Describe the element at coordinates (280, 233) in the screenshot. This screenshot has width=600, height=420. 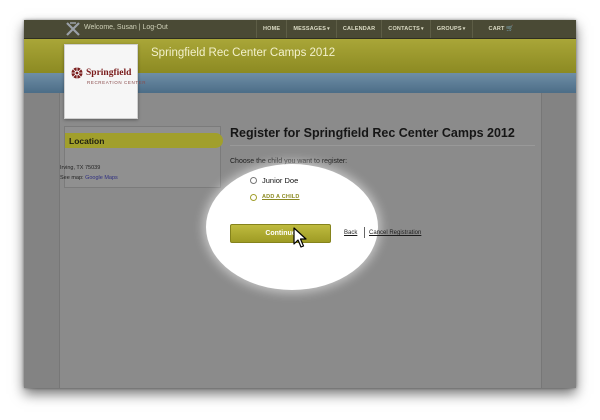
I see `continue-button: Continue` at that location.